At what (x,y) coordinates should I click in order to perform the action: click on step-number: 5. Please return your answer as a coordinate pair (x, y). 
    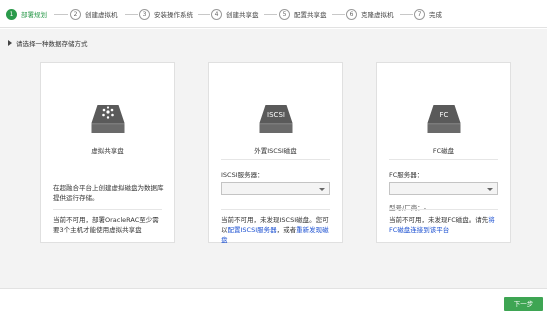
    Looking at the image, I should click on (284, 14).